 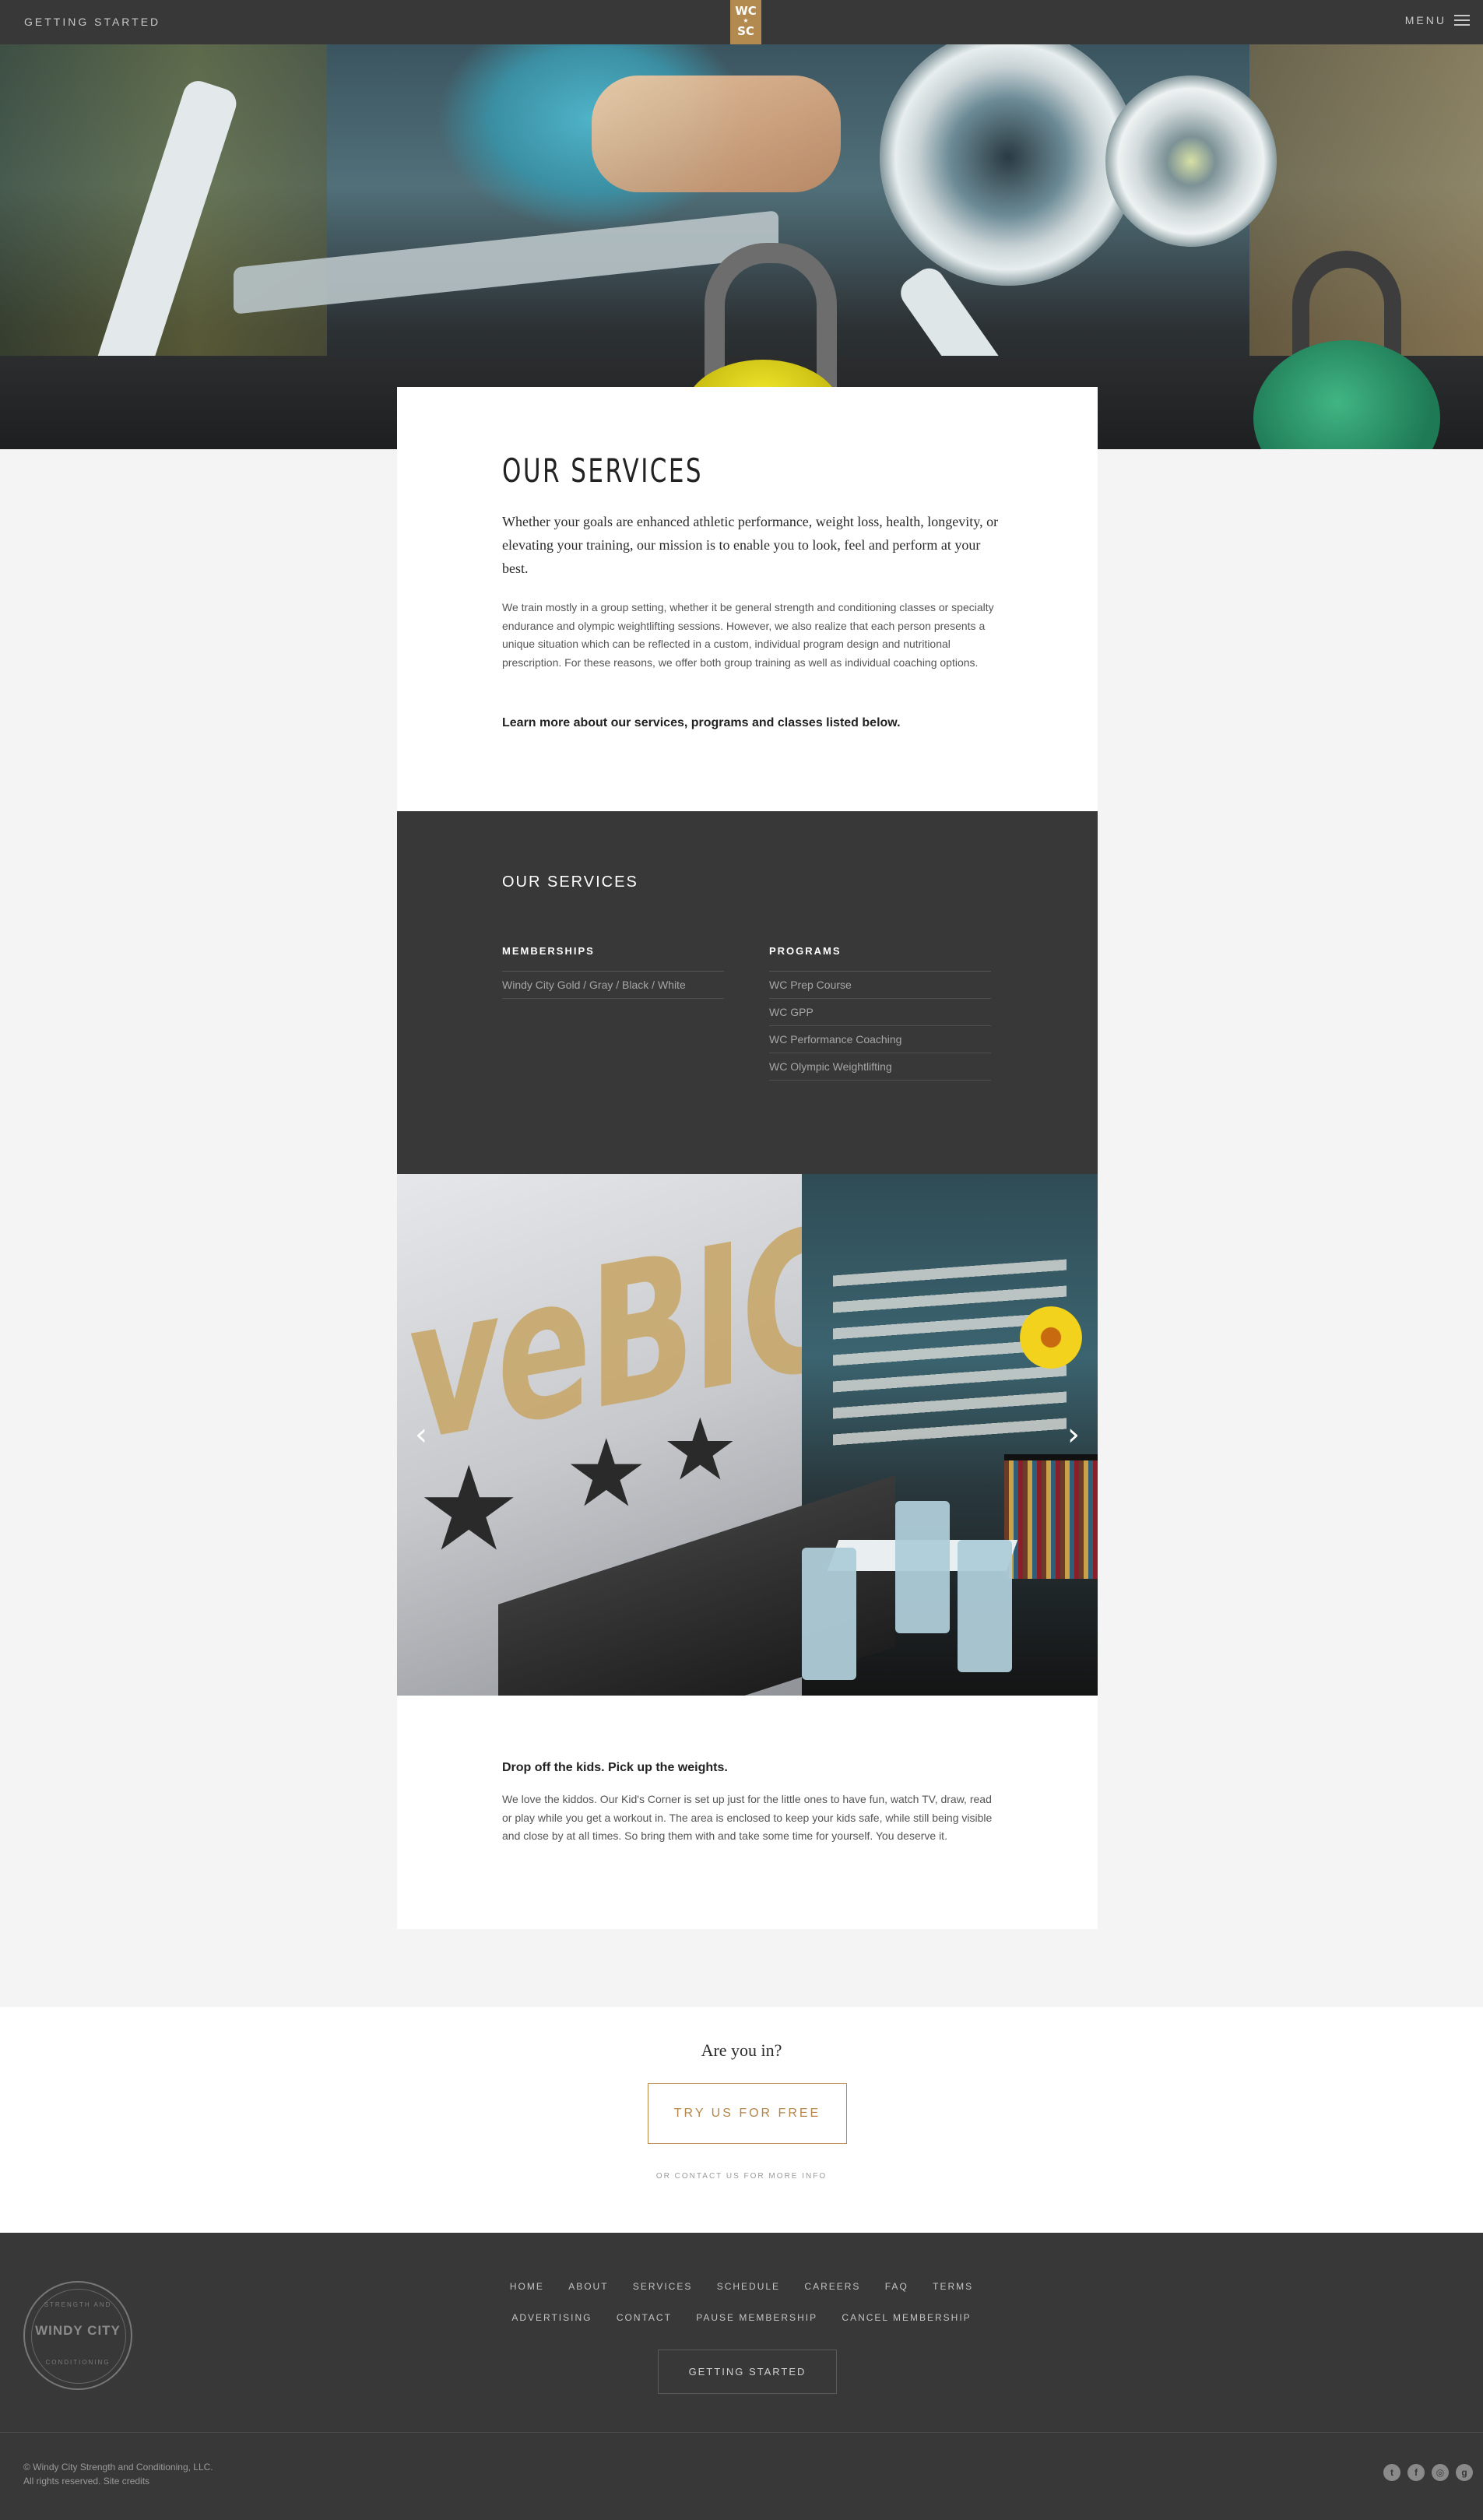 I want to click on program-link-performance-coaching: WC Performance Coaching, so click(x=880, y=1039).